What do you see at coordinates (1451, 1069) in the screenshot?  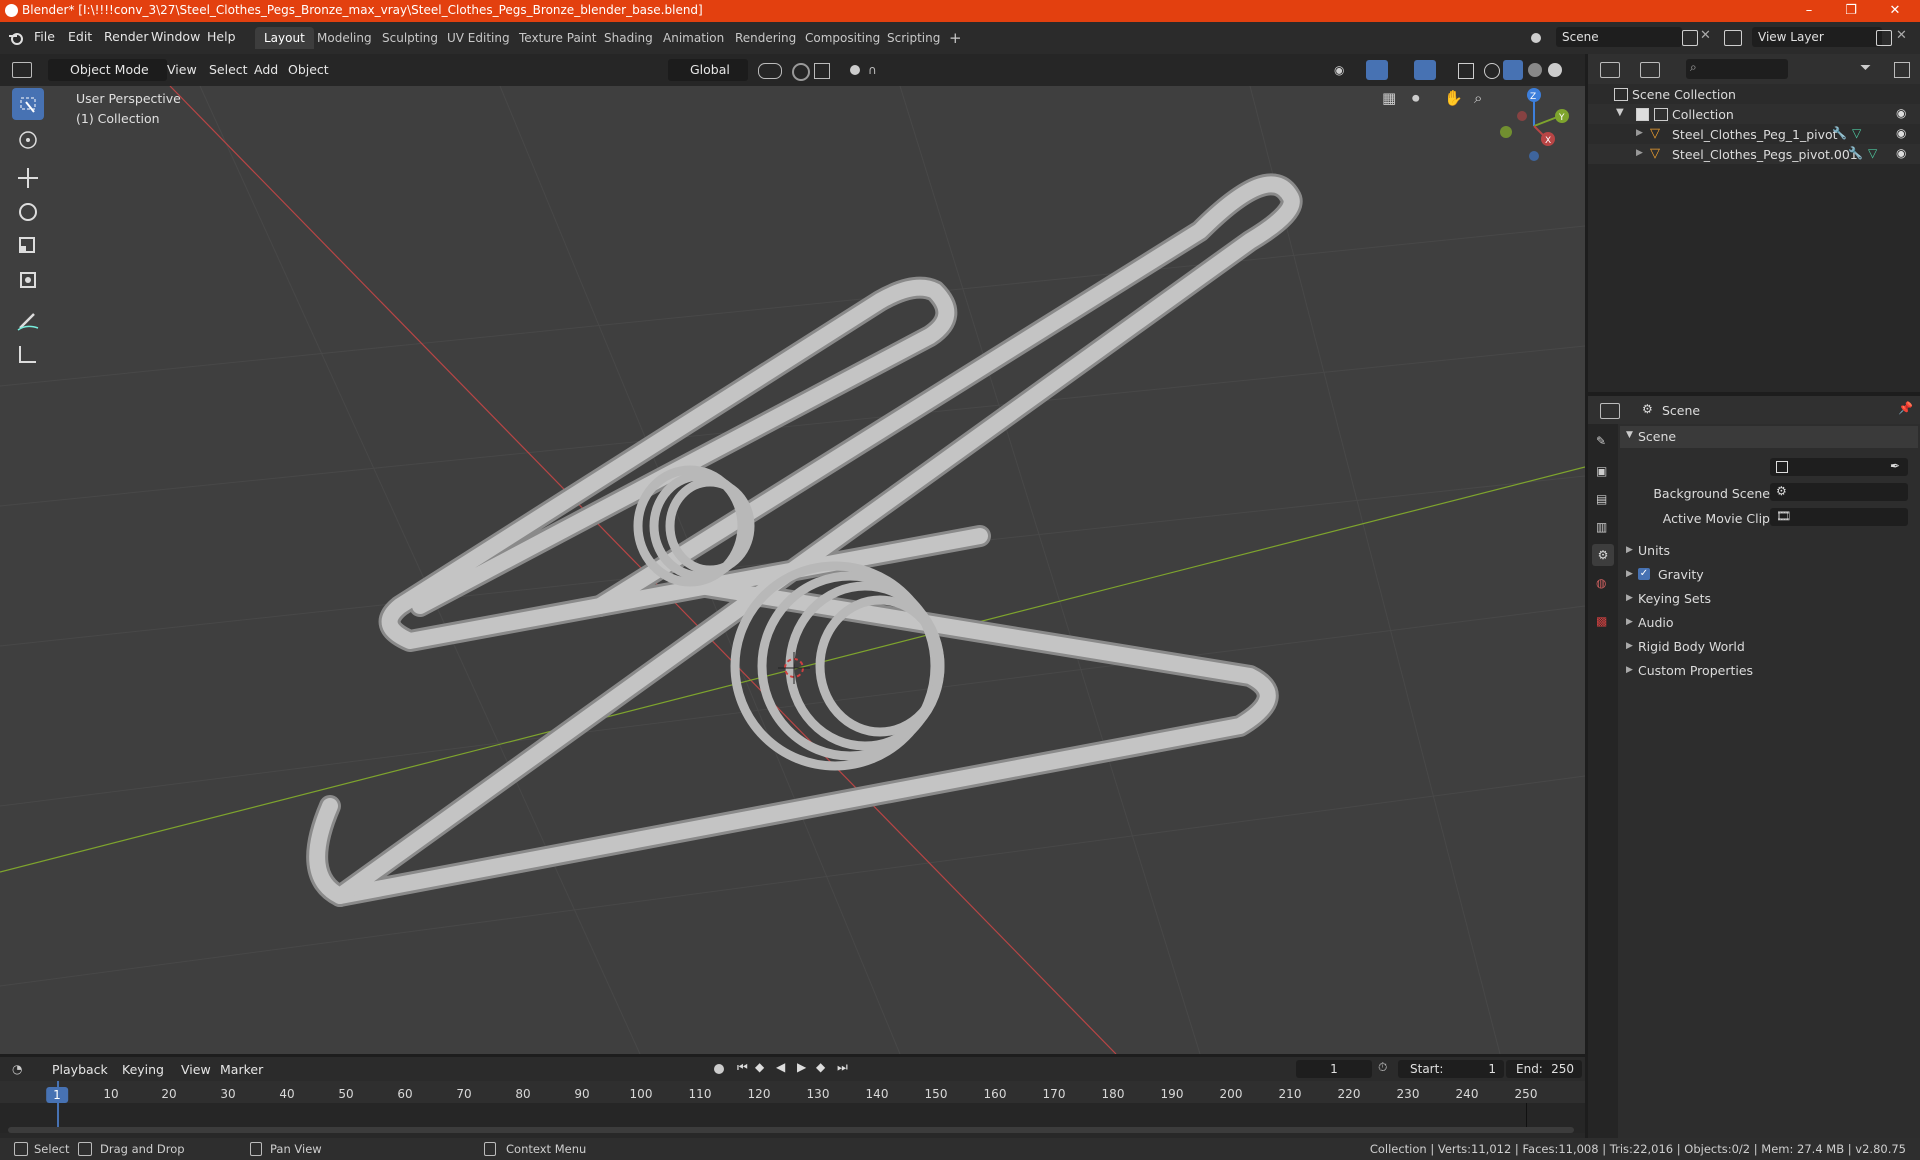 I see `start-frame-field: Start: 1` at bounding box center [1451, 1069].